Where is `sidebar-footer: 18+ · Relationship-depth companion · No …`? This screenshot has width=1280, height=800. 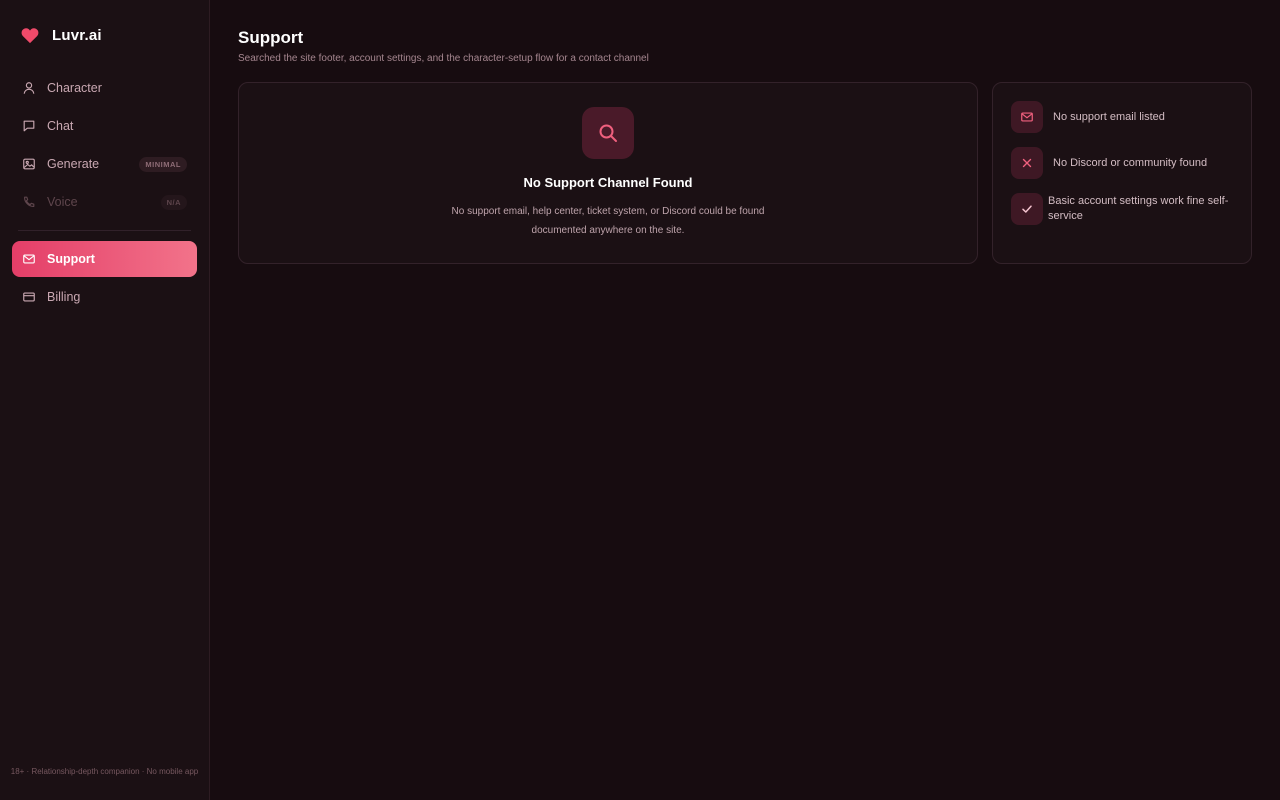 sidebar-footer: 18+ · Relationship-depth companion · No … is located at coordinates (104, 771).